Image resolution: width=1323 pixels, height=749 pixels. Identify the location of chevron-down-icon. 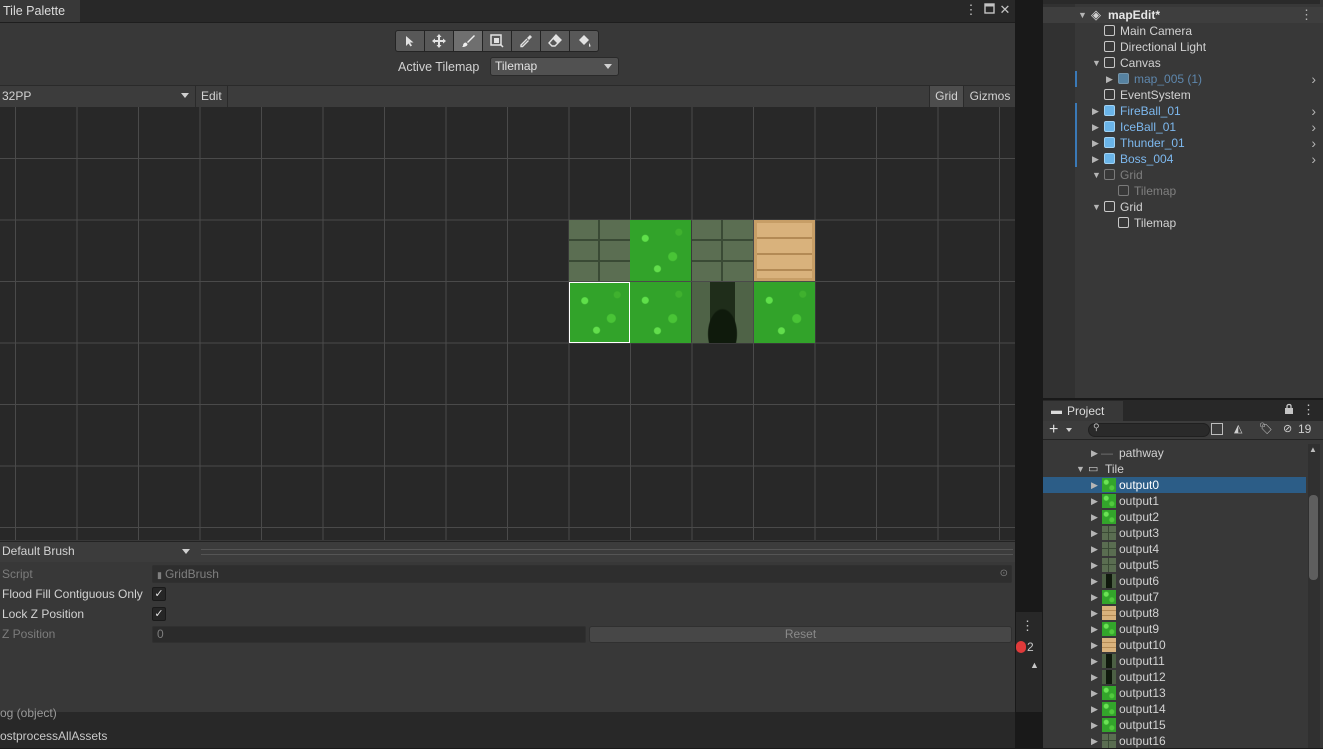
(1069, 430).